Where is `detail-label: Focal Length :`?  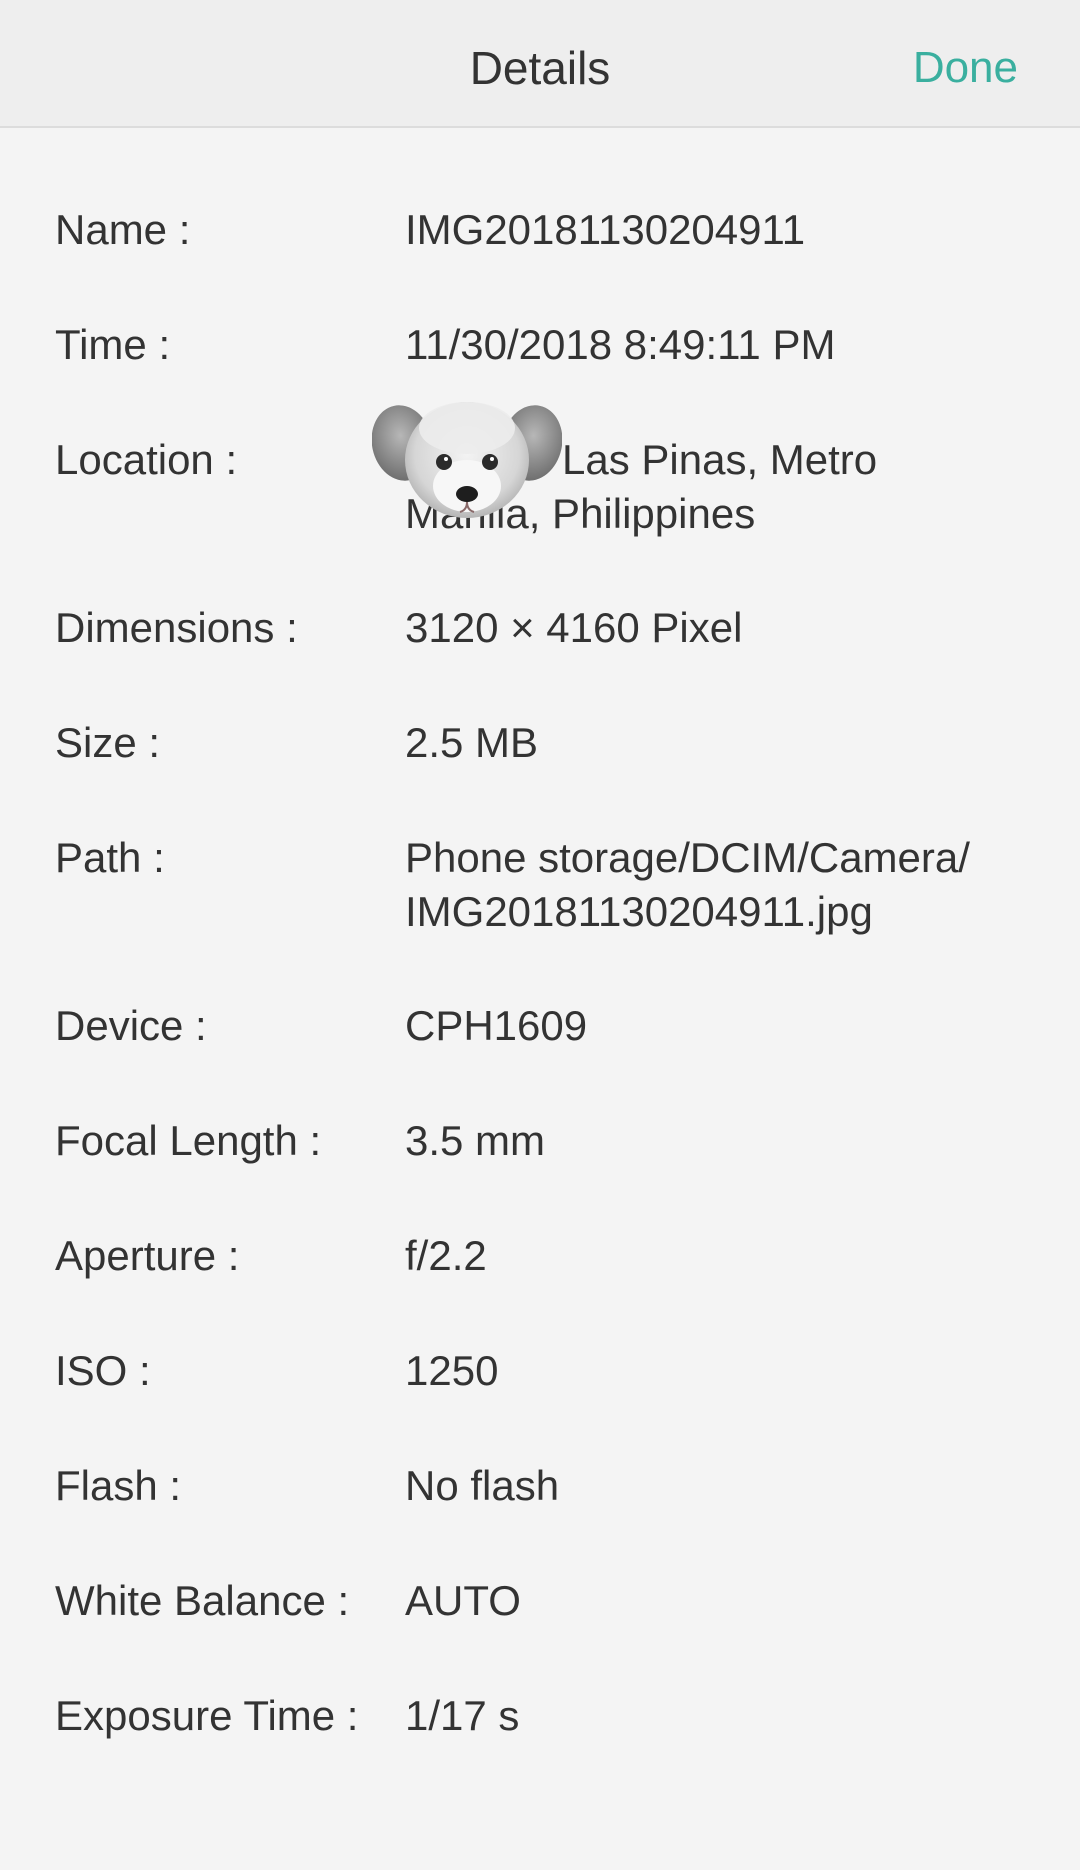
detail-label: Focal Length : is located at coordinates (188, 1140).